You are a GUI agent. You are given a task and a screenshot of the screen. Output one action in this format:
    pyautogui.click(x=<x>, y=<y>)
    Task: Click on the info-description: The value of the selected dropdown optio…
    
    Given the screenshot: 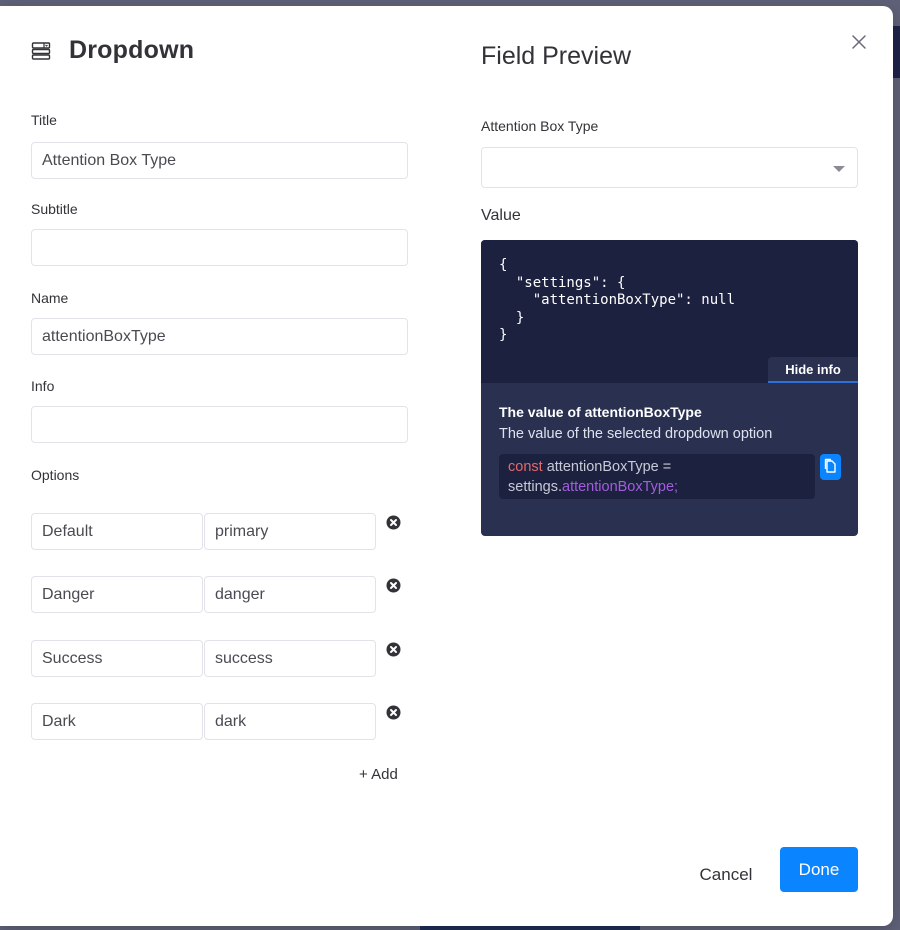 What is the action you would take?
    pyautogui.click(x=636, y=434)
    